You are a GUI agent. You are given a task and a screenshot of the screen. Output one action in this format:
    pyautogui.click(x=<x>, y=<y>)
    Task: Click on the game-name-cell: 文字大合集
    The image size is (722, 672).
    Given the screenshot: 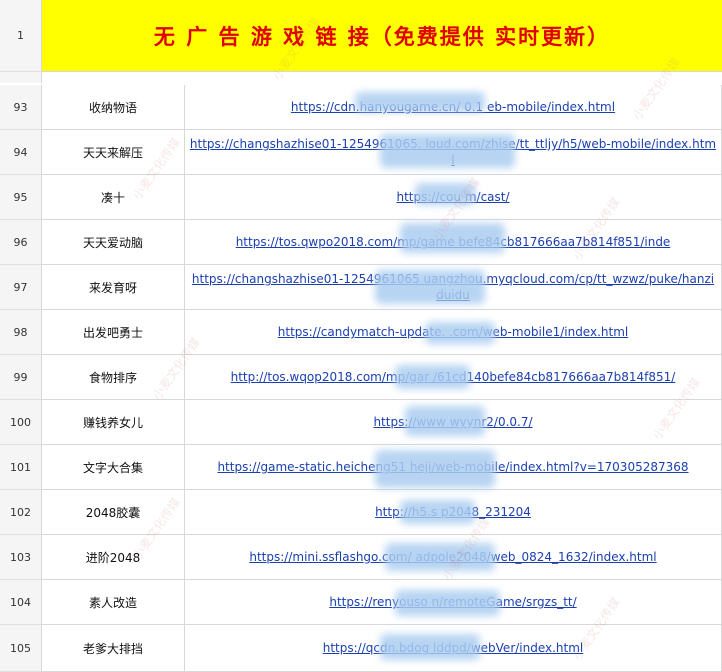 What is the action you would take?
    pyautogui.click(x=113, y=467)
    